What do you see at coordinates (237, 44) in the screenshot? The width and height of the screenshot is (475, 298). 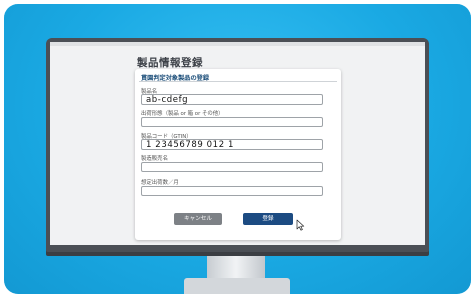 I see `screen-top-strip` at bounding box center [237, 44].